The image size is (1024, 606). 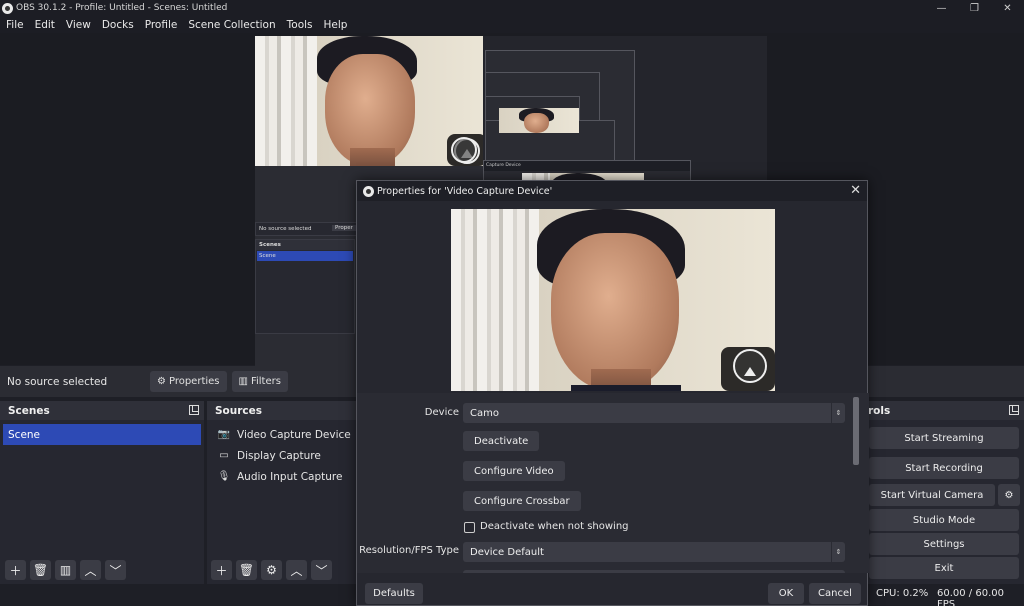 What do you see at coordinates (14, 25) in the screenshot?
I see `menu-file: File` at bounding box center [14, 25].